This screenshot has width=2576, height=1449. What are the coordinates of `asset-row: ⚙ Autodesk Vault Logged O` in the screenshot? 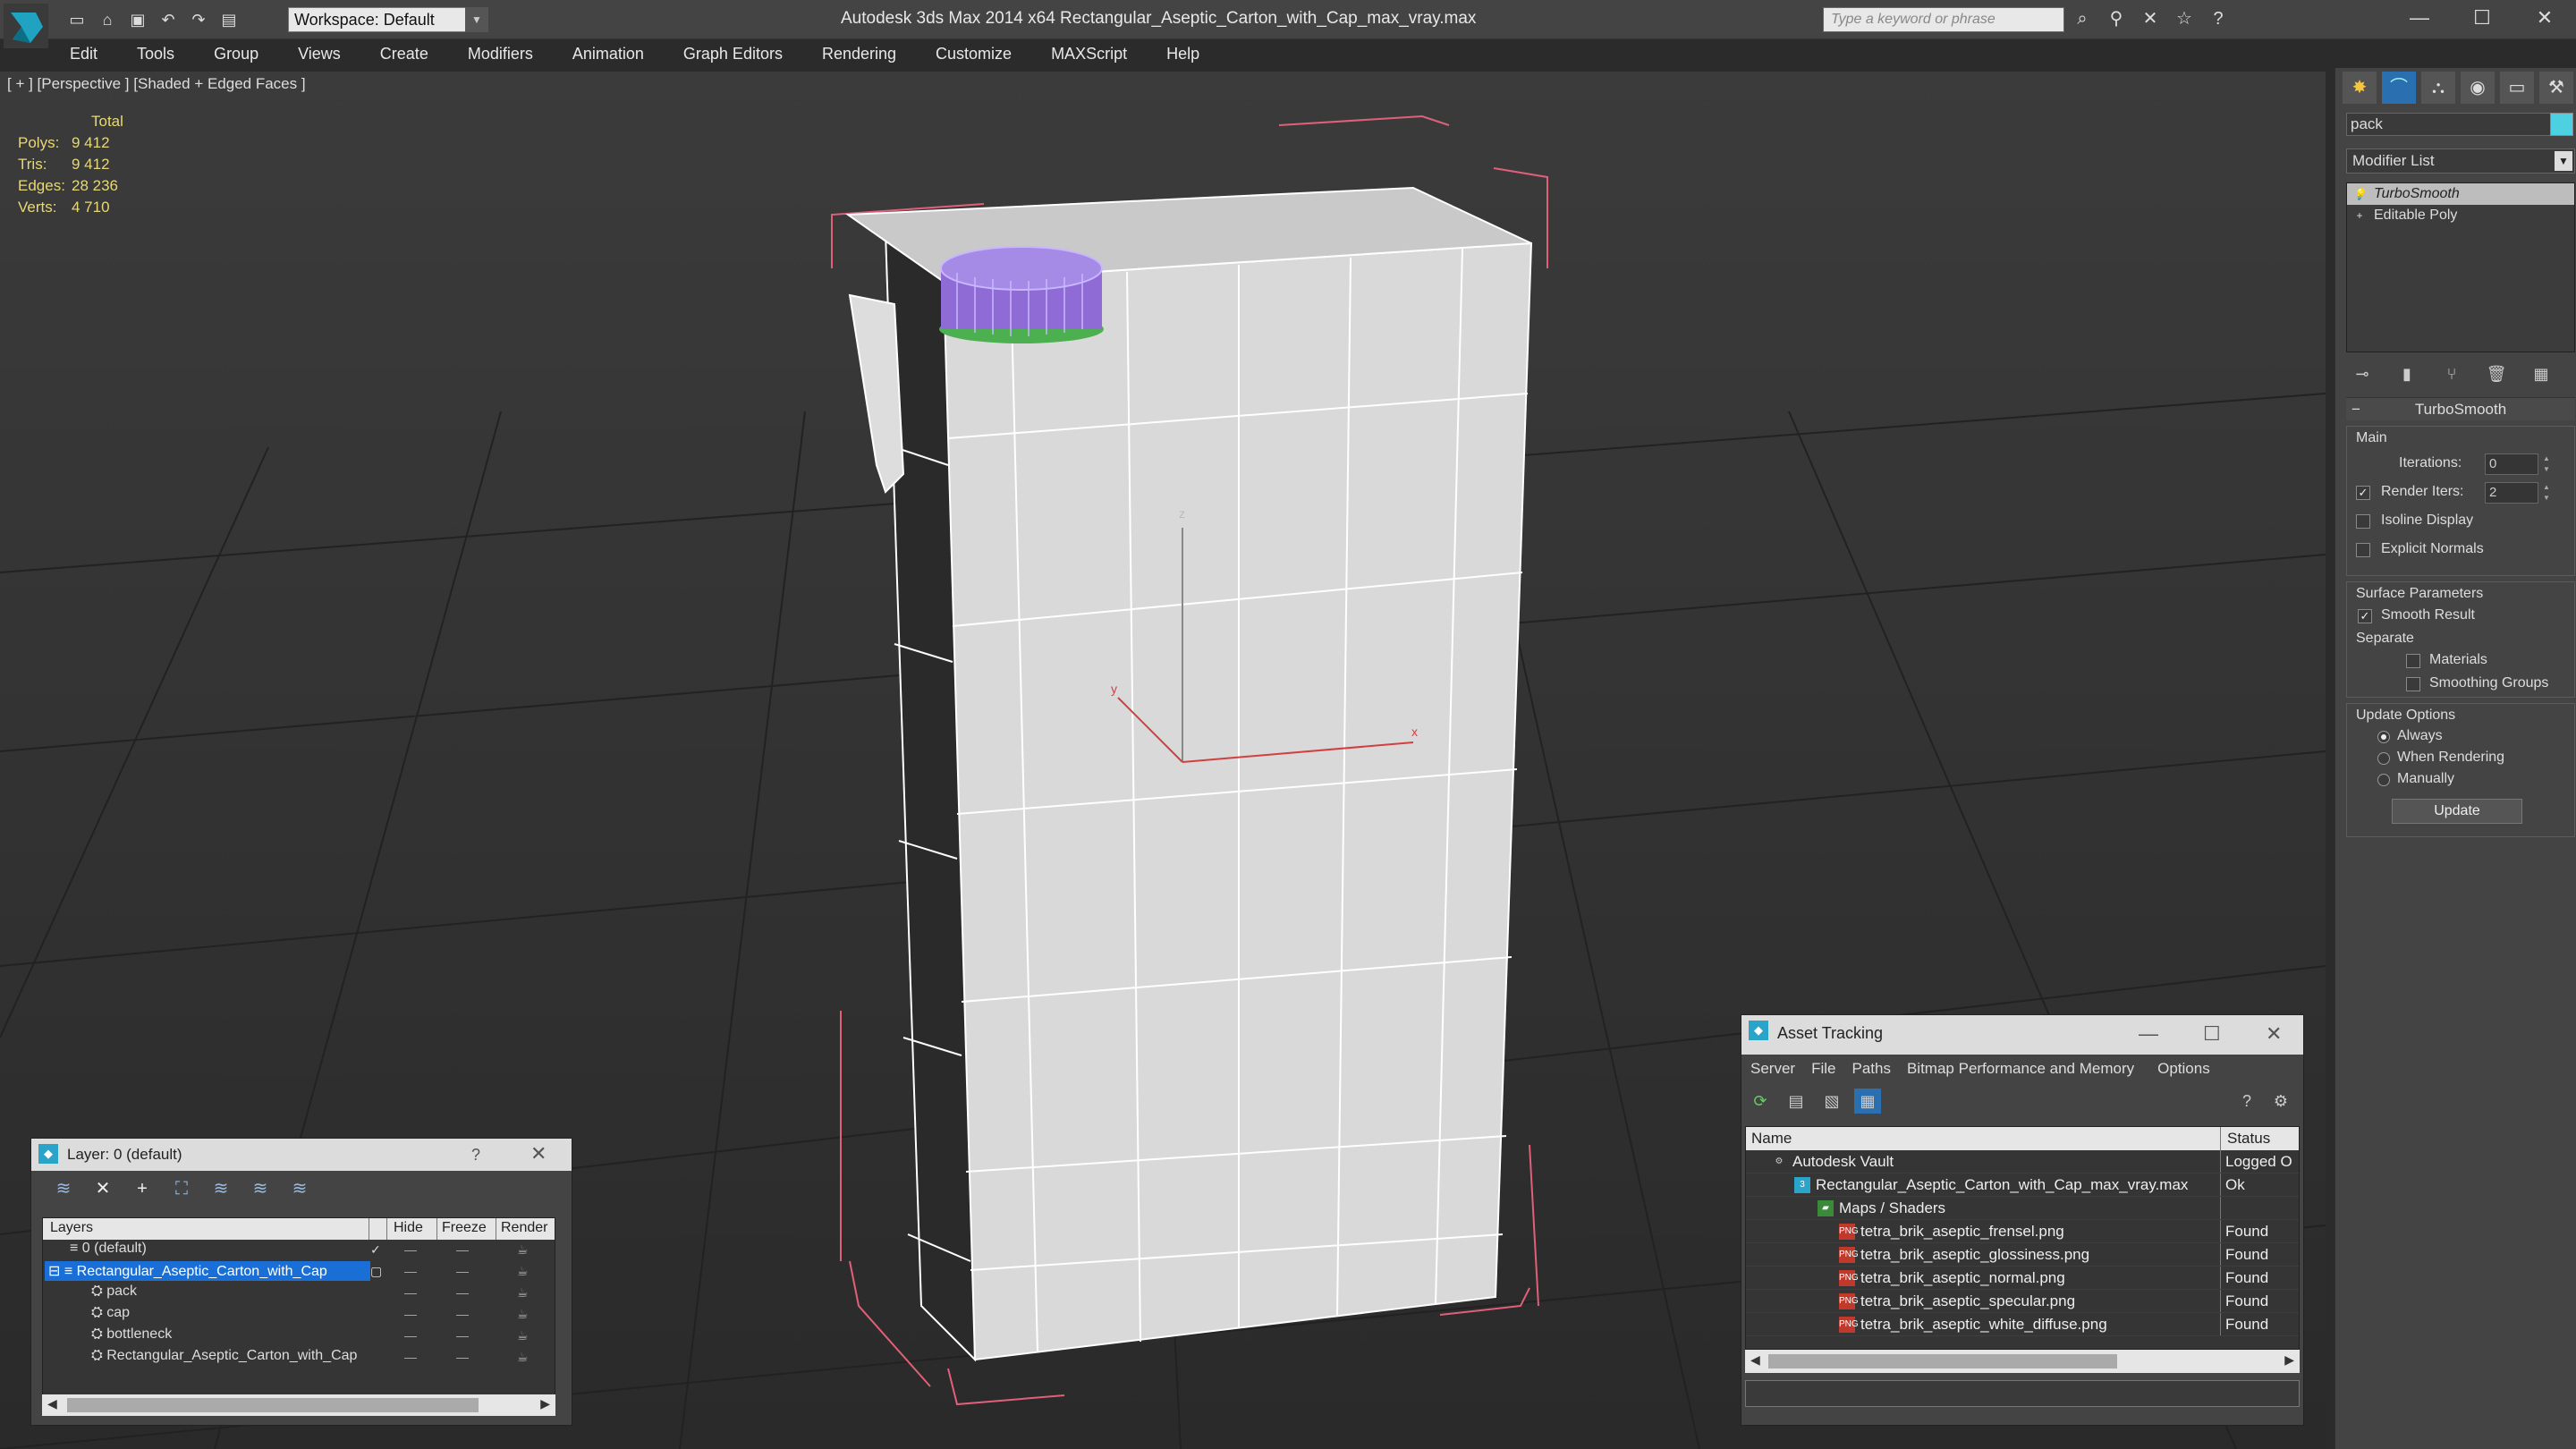 It's located at (2022, 1162).